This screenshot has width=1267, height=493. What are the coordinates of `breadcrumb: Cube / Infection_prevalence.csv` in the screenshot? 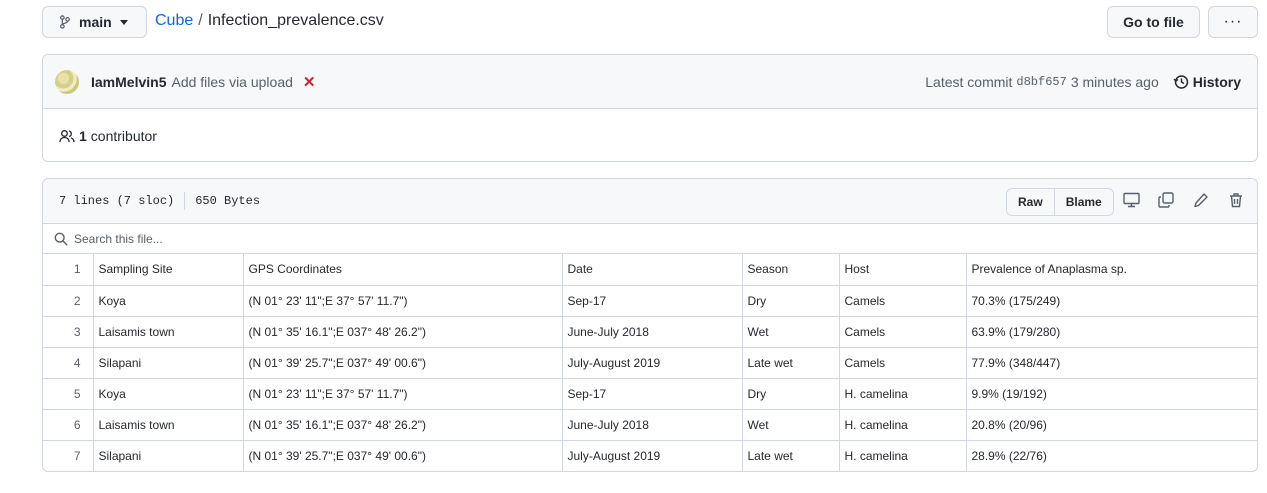 It's located at (269, 21).